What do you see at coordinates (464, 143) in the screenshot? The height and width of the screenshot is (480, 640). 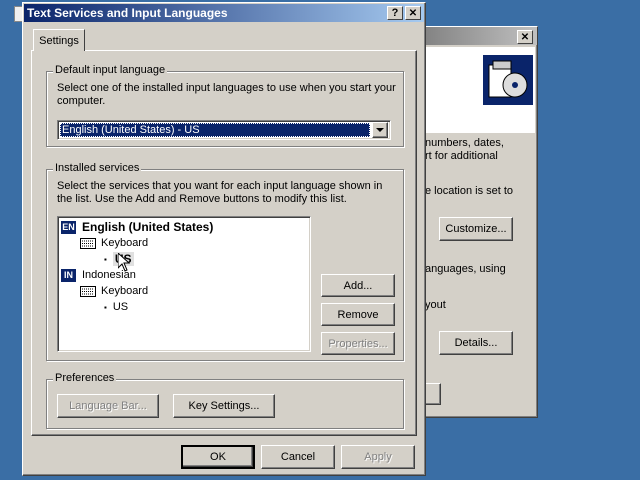 I see `bg-text-1: numbers, dates,` at bounding box center [464, 143].